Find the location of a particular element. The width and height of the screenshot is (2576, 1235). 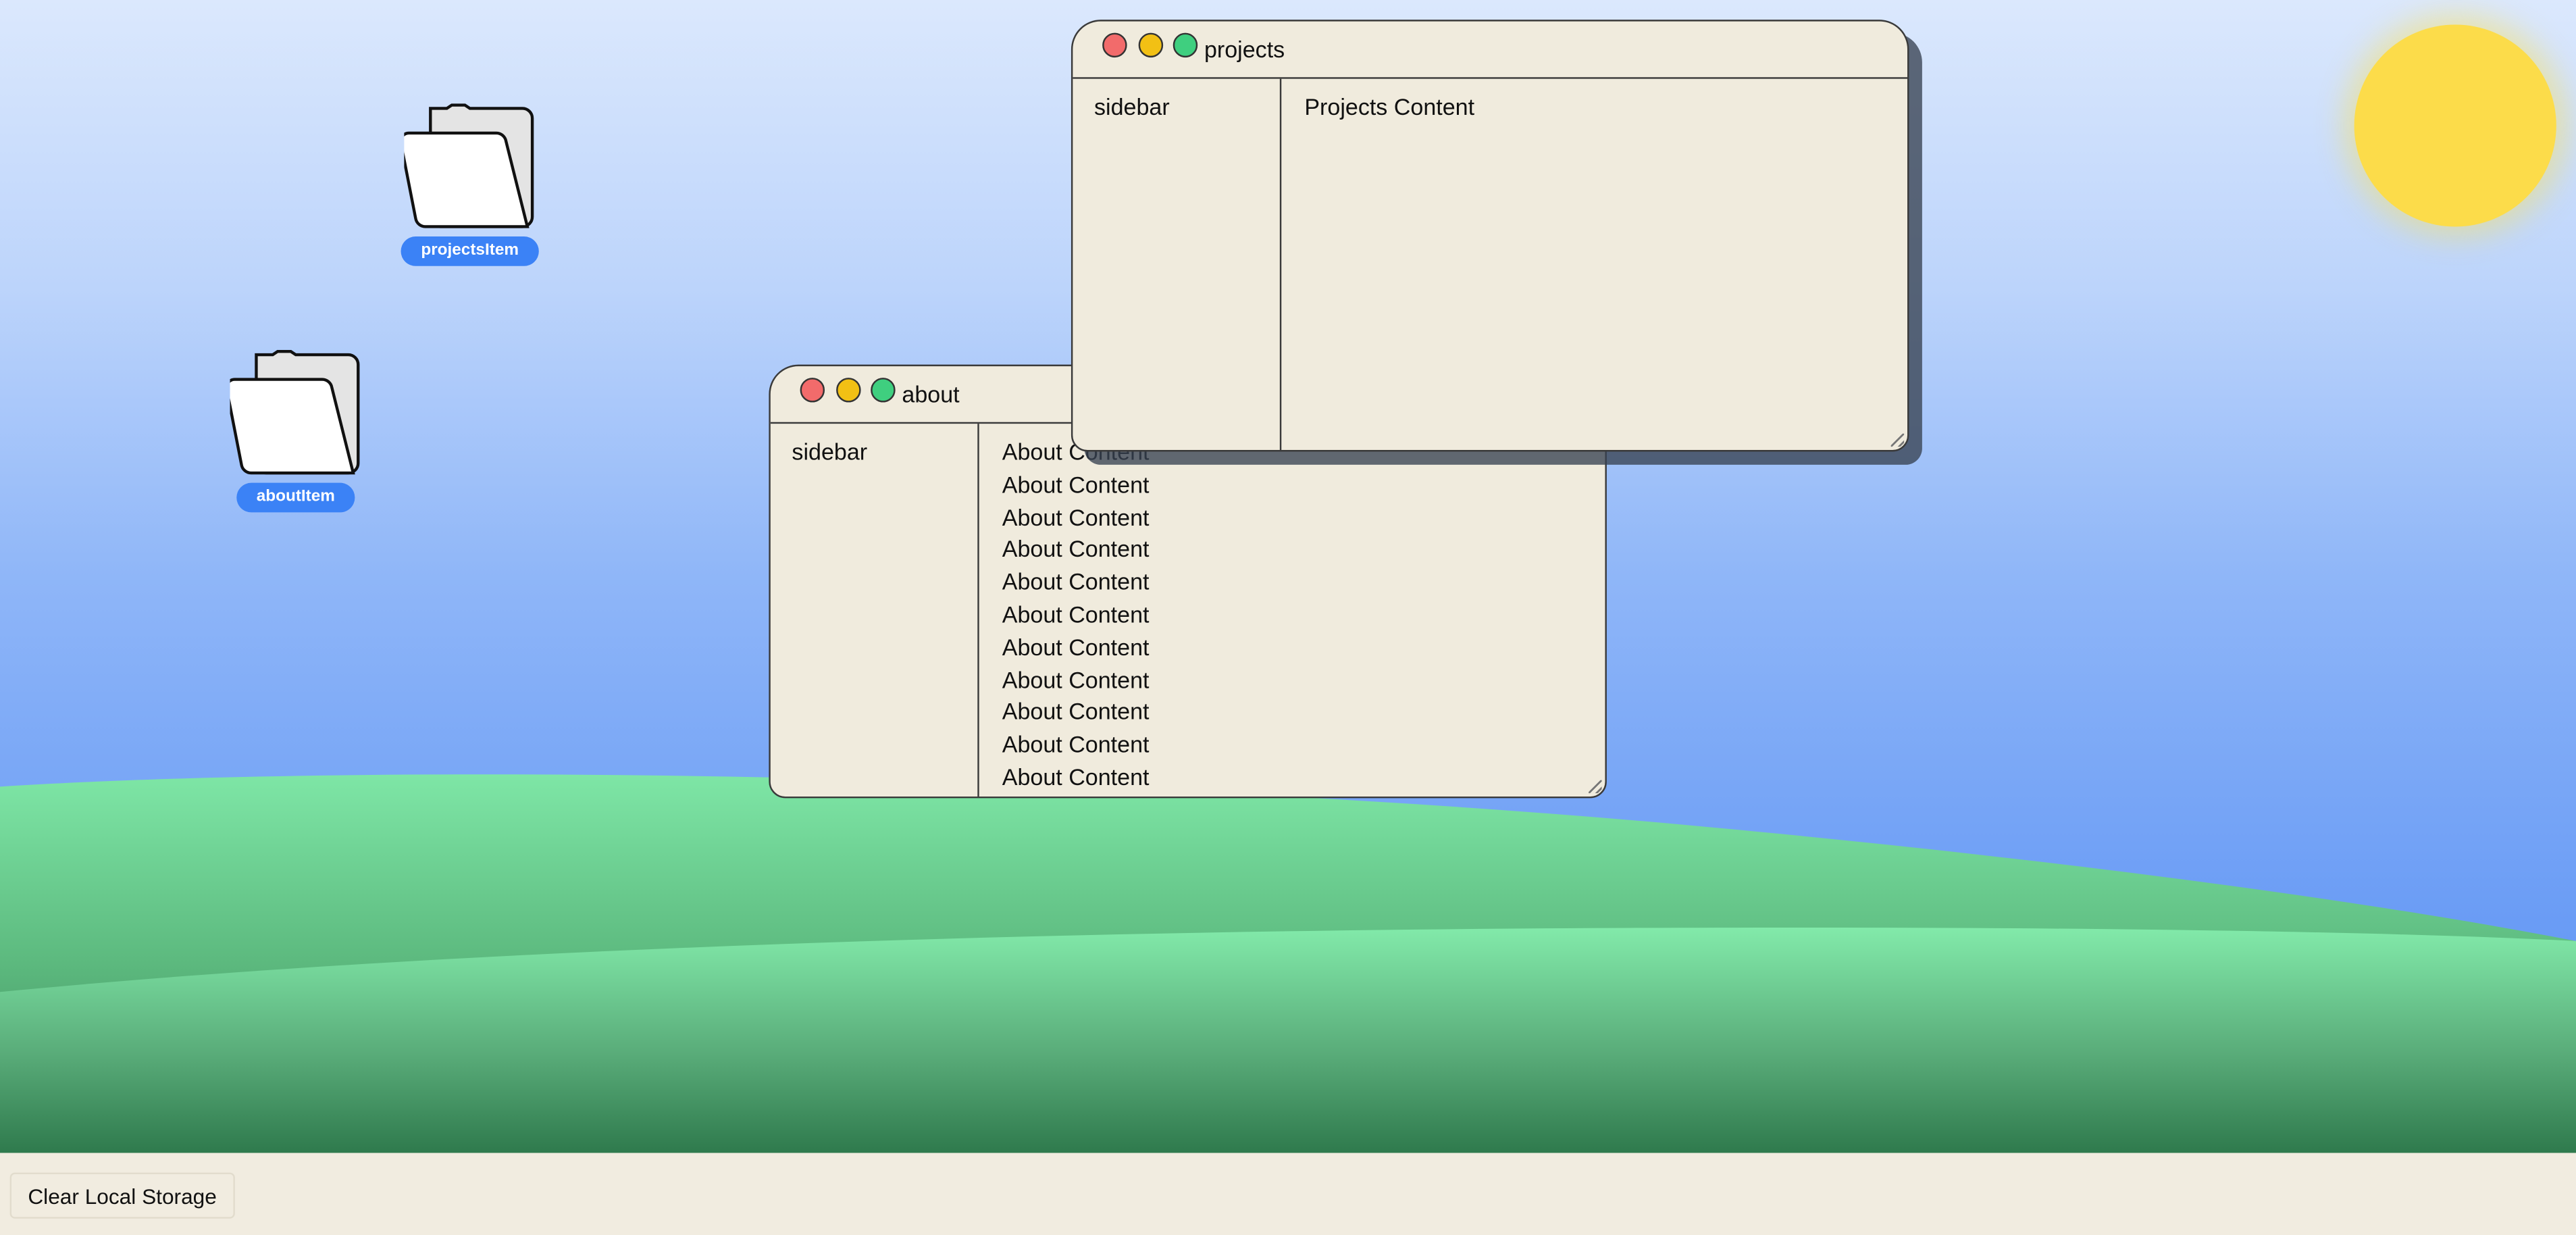

window-title: projects is located at coordinates (1244, 50).